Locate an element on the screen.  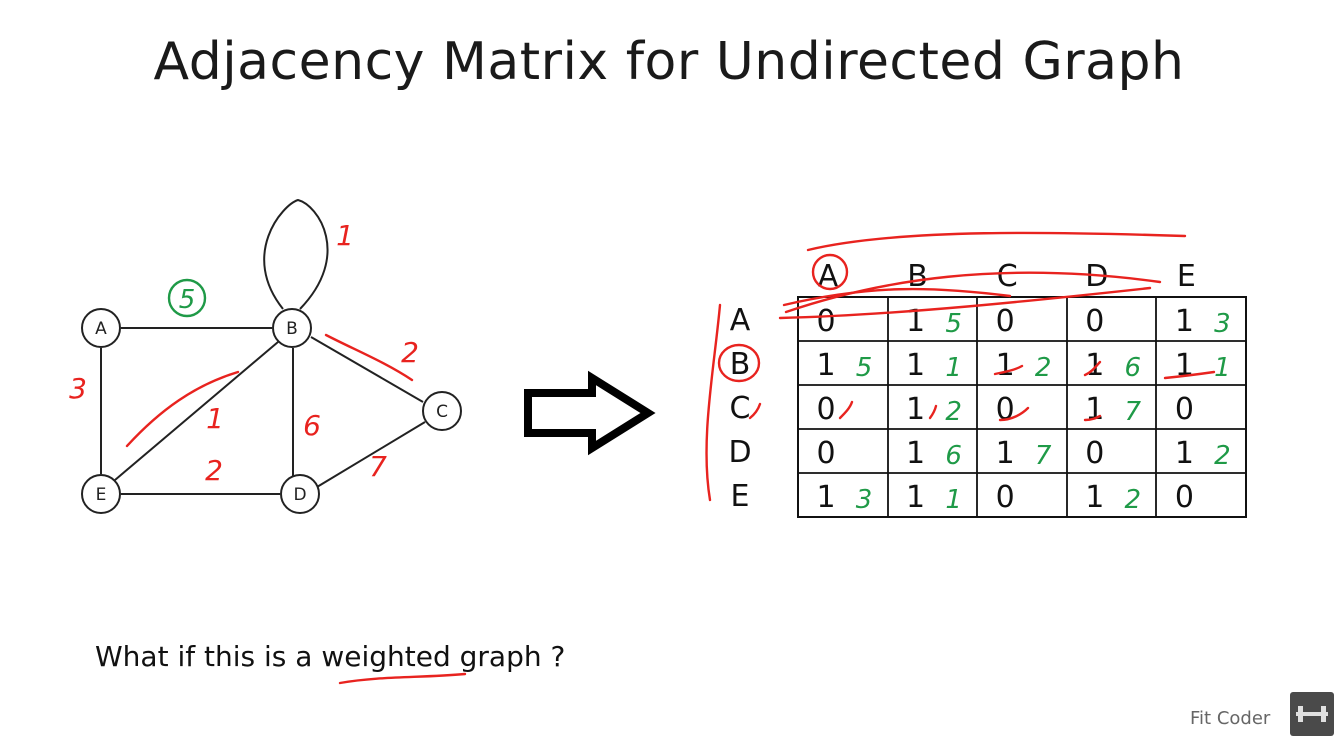
weight-b-b: 1 is located at coordinates (345, 235).